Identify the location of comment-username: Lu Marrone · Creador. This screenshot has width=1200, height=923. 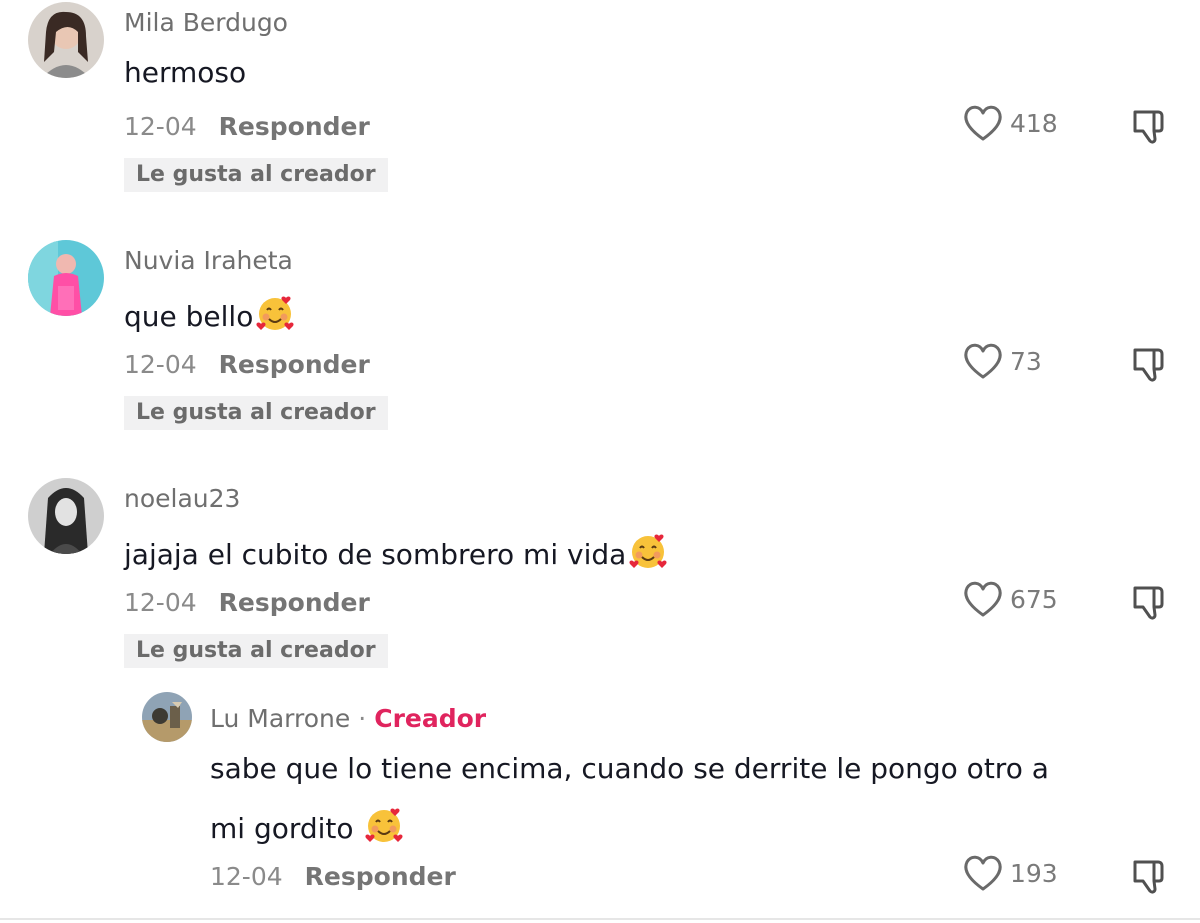
(348, 718).